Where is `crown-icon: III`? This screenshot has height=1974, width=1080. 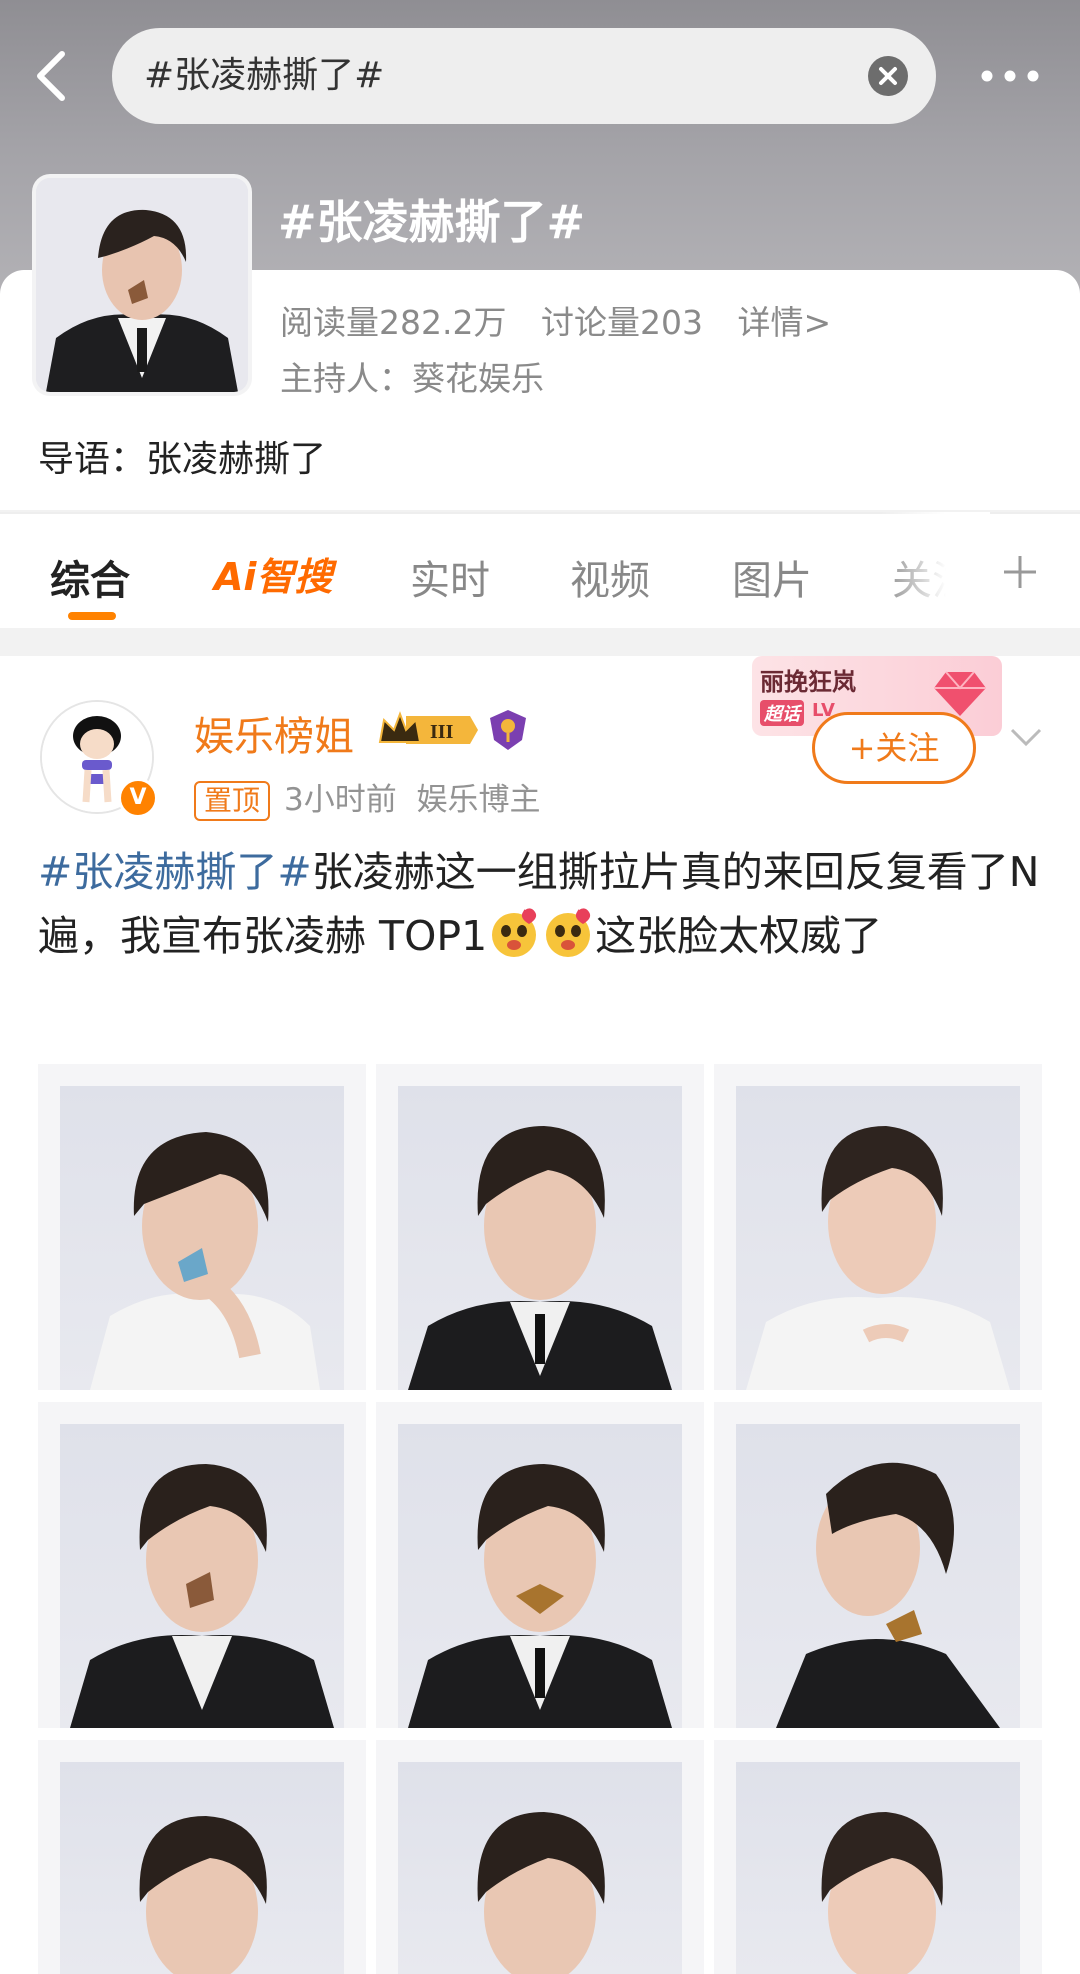
crown-icon: III is located at coordinates (428, 727).